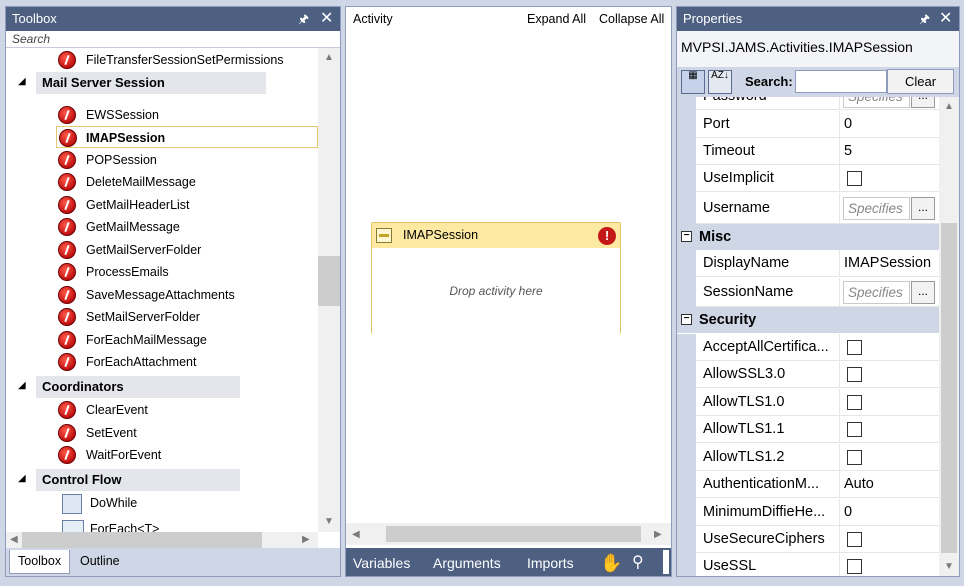 Image resolution: width=964 pixels, height=586 pixels. I want to click on category-control-flow: Control Flow, so click(138, 480).